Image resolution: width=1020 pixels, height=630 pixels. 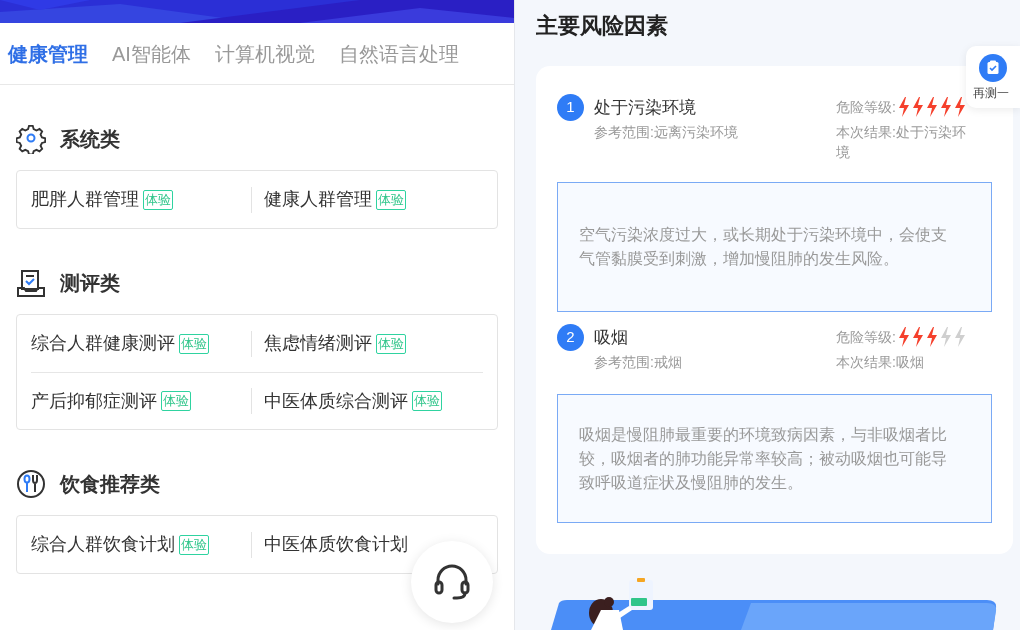 What do you see at coordinates (763, 458) in the screenshot?
I see `description-text: 吸烟是慢阻肺最重要的环境致病因素，与非吸烟者比较，吸烟者的肺功能异常率较高；被动吸烟也可能导致呼吸道症状及慢阻肺的发生。` at bounding box center [763, 458].